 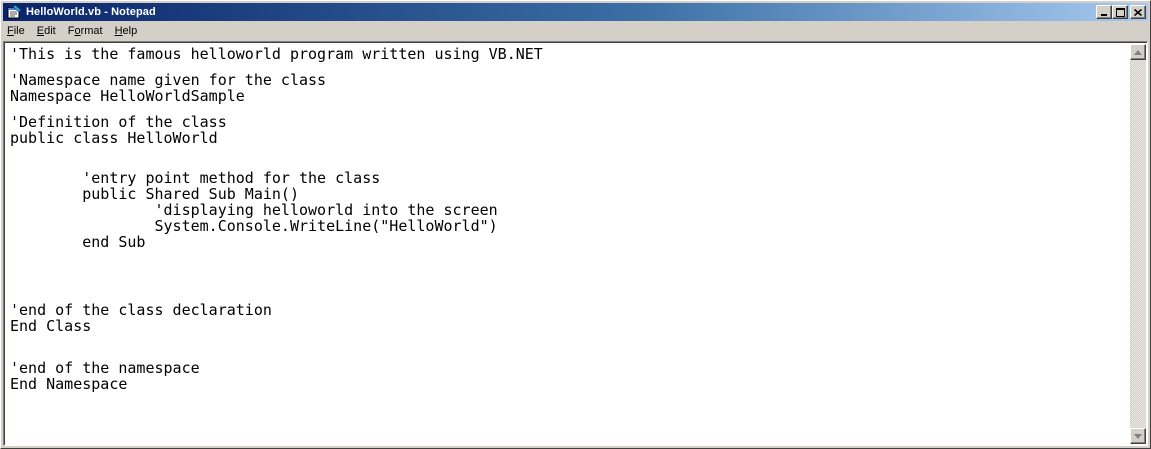 What do you see at coordinates (168, 80) in the screenshot?
I see `code-line: 'Namespace name given for the class` at bounding box center [168, 80].